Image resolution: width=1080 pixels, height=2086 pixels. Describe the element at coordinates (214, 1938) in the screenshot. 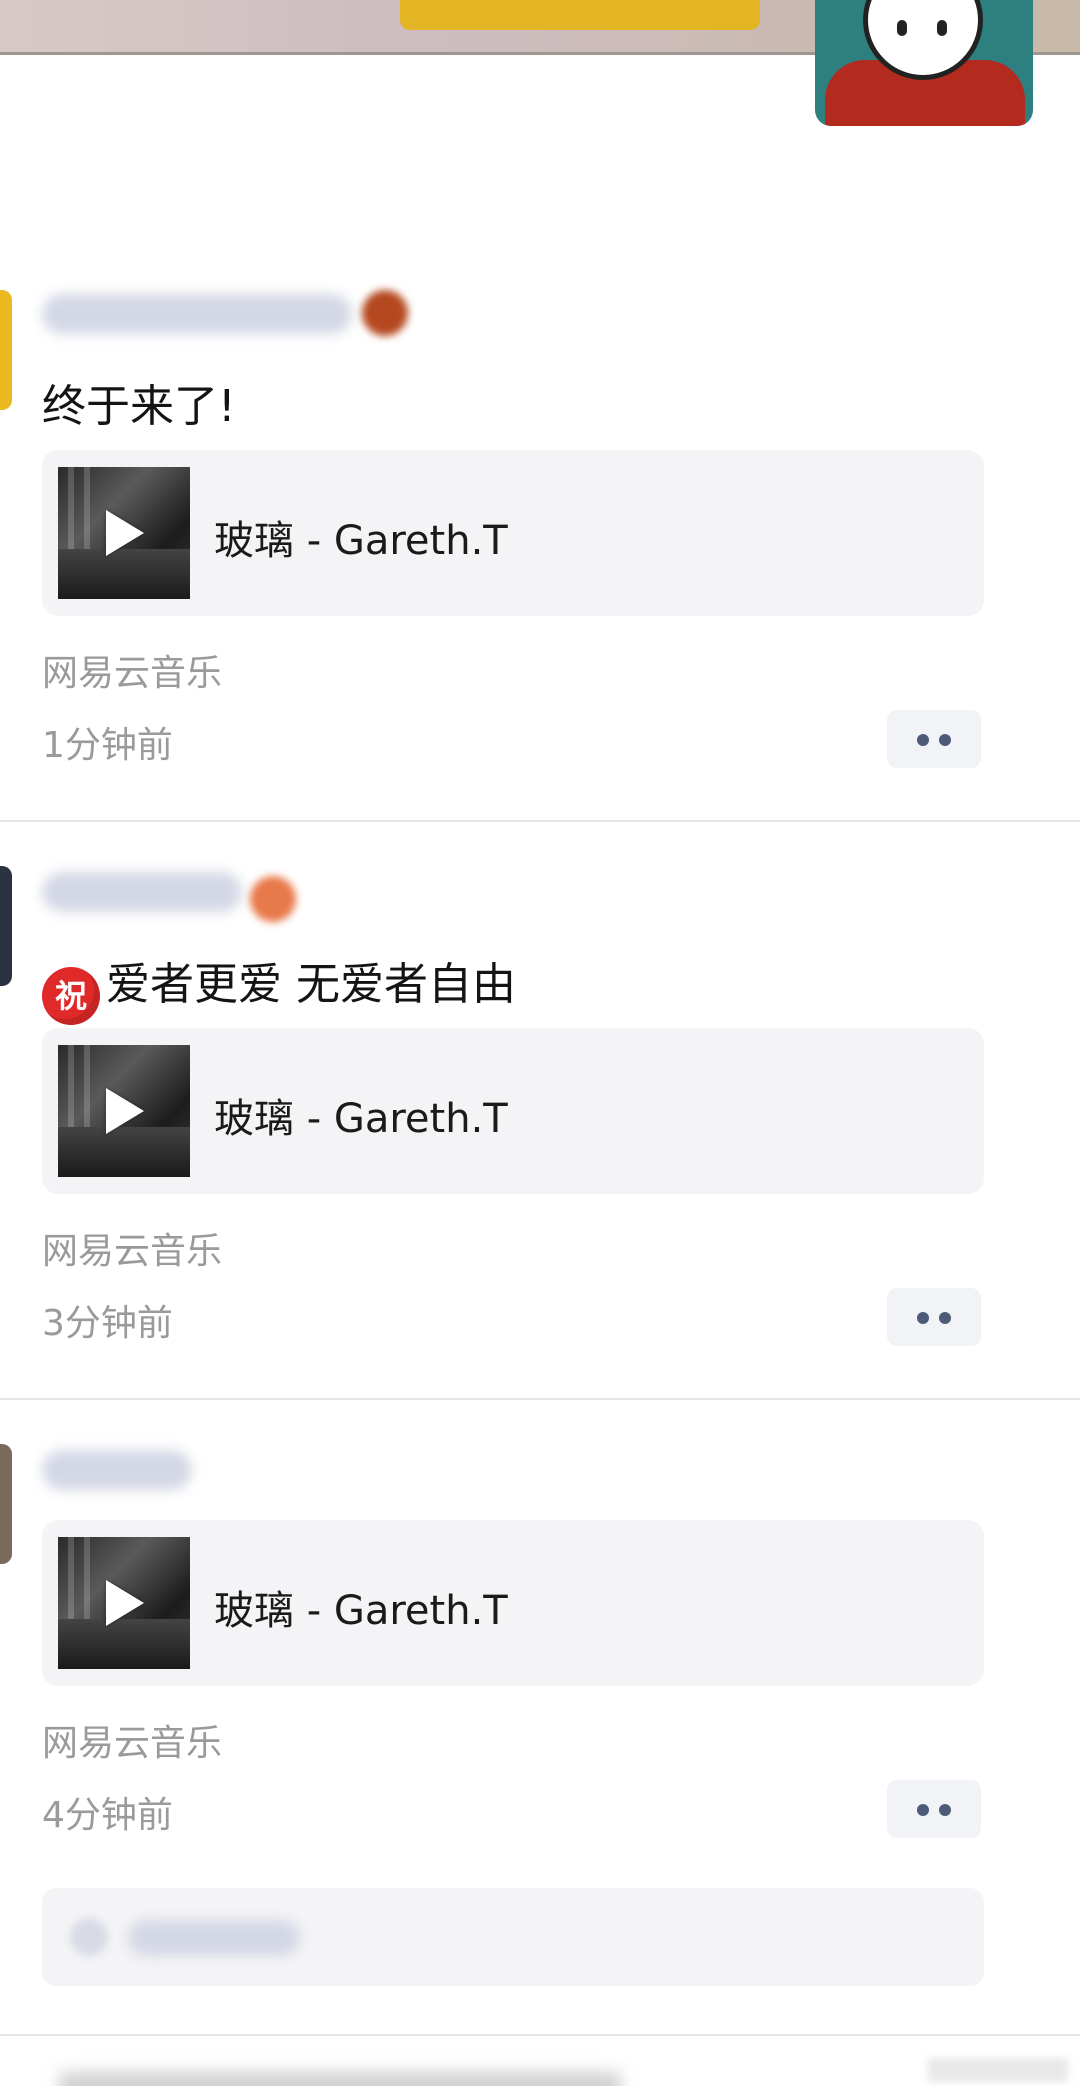

I see `comment-placeholder` at that location.